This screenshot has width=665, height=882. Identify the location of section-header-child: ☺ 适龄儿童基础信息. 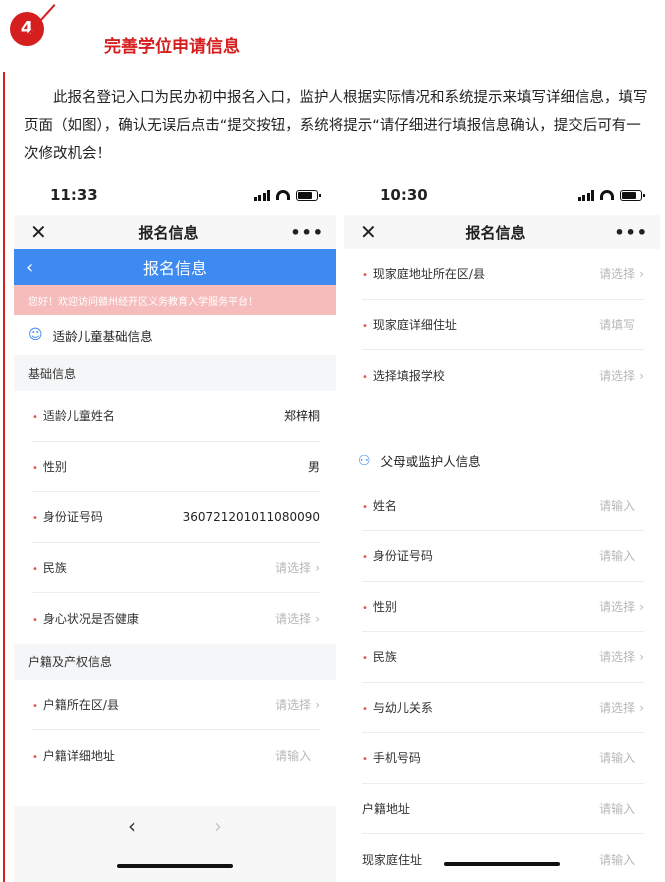
(175, 335).